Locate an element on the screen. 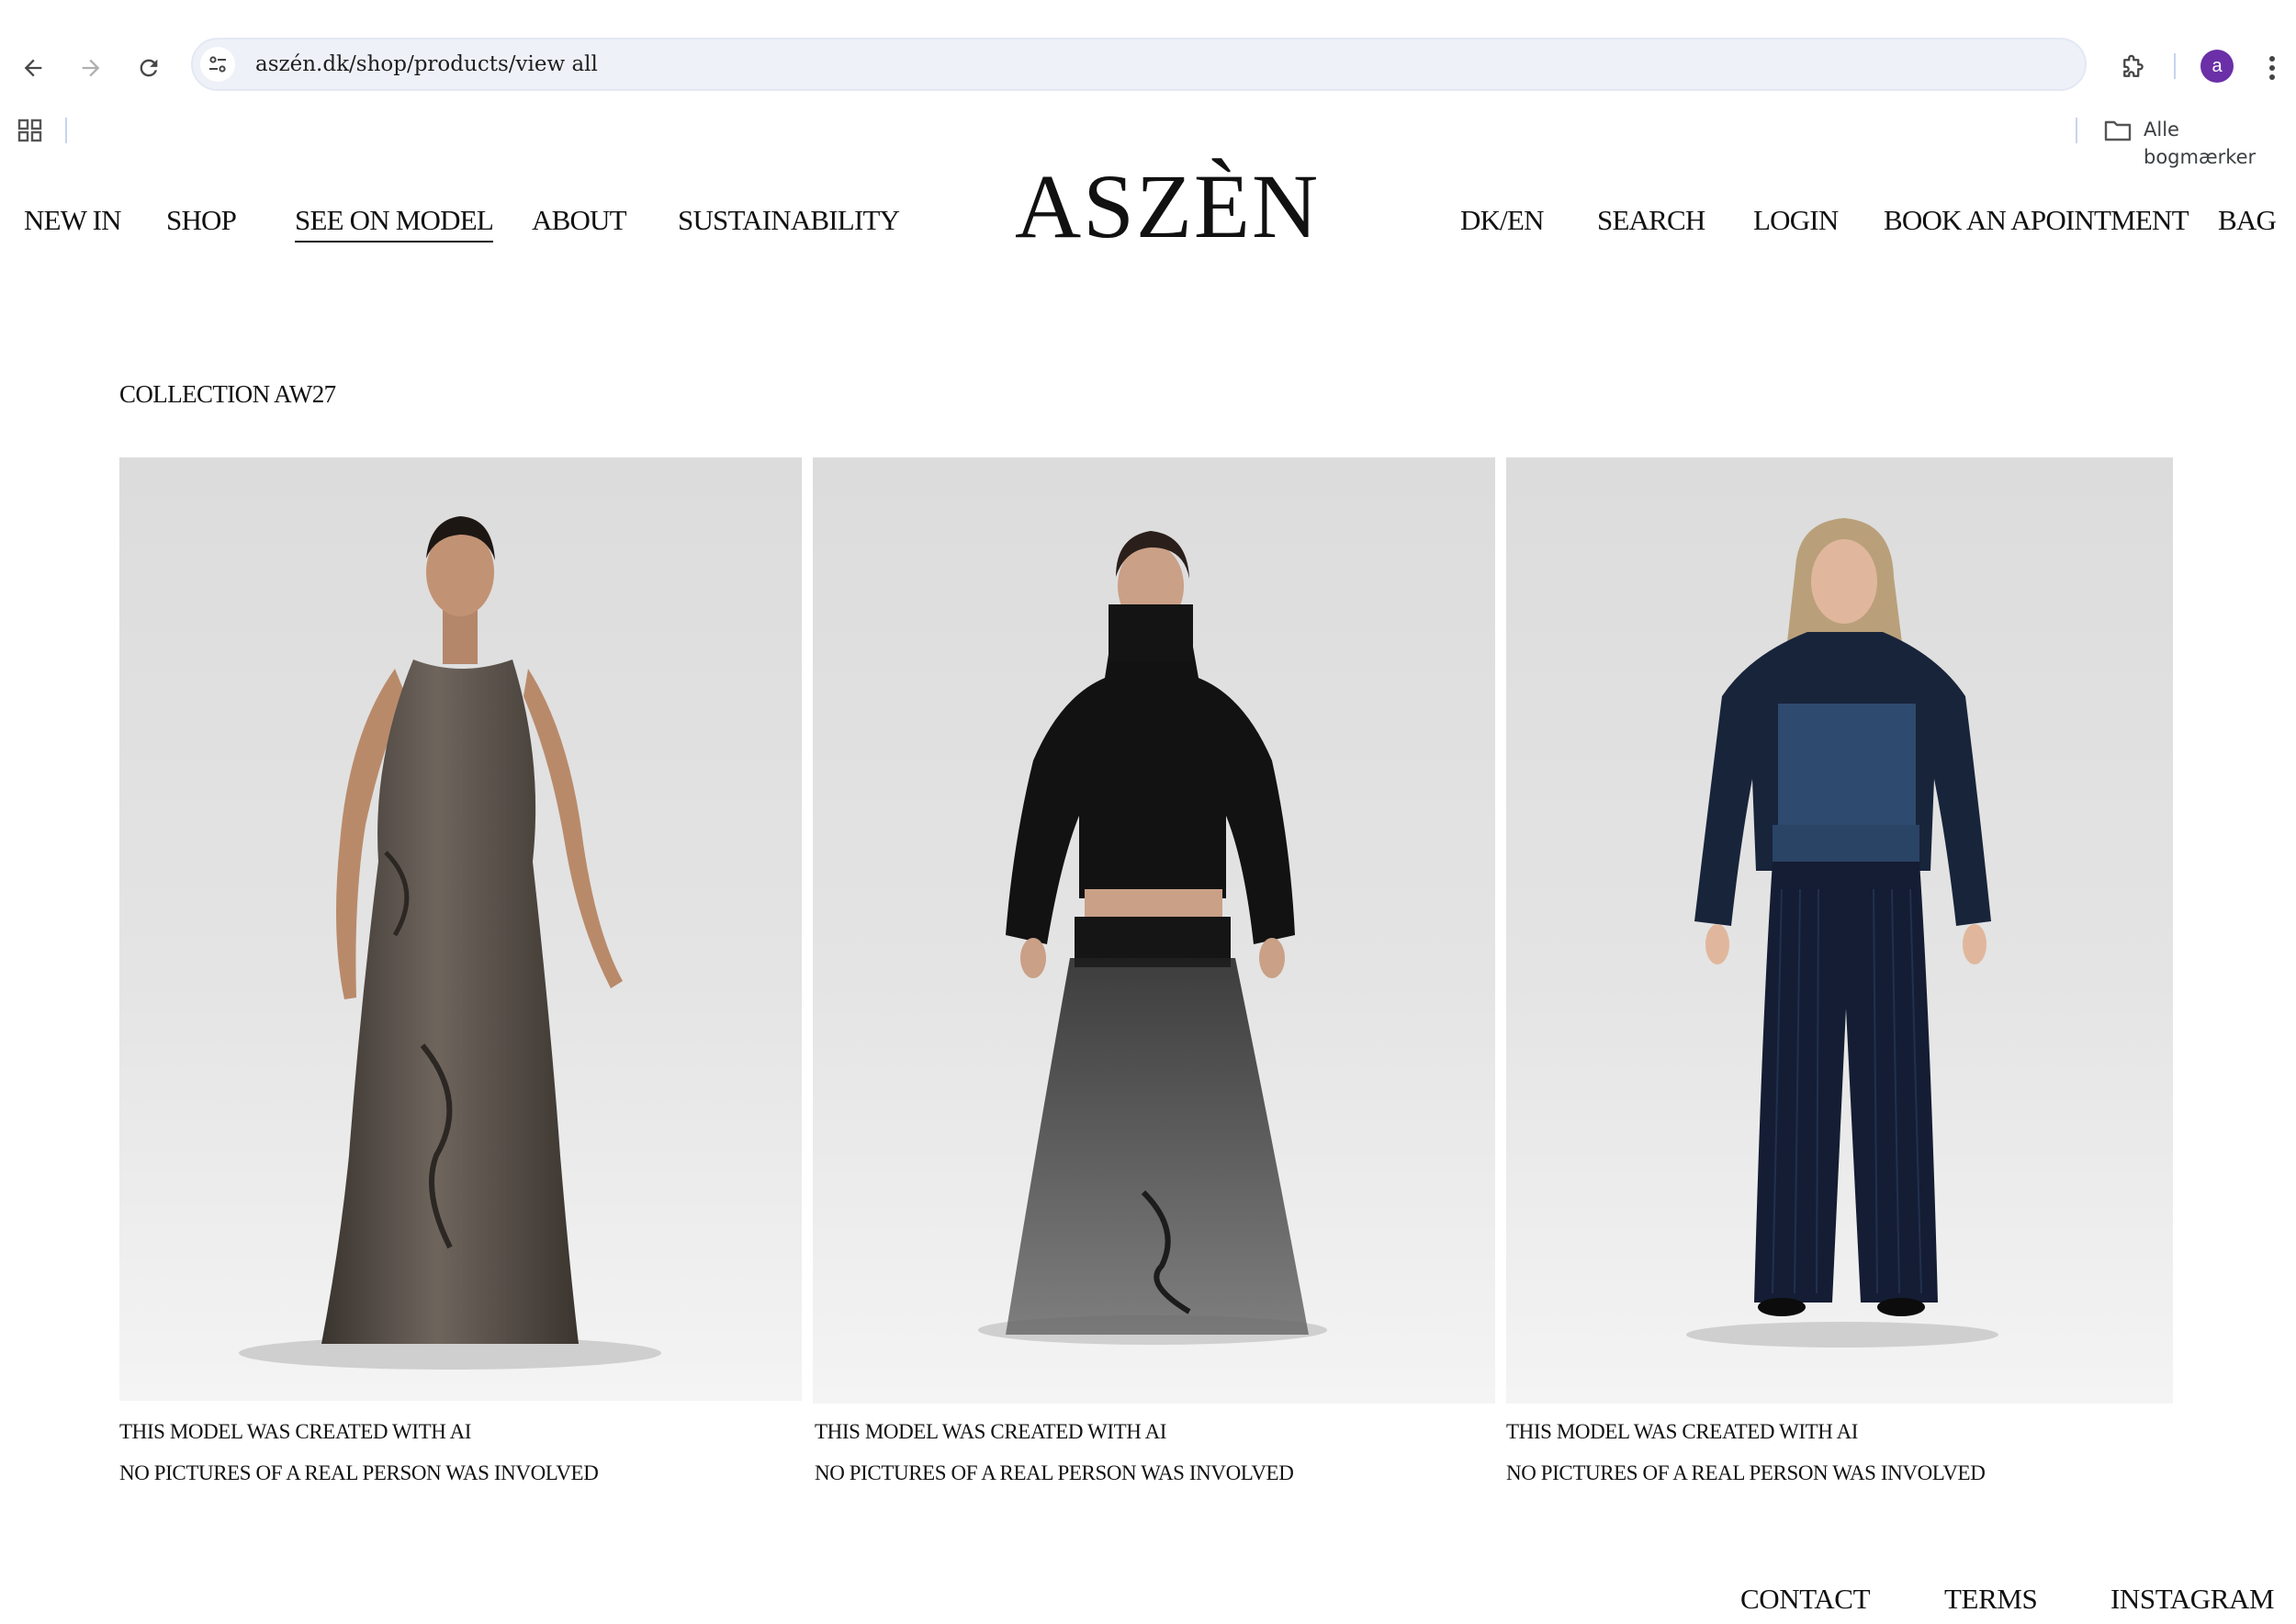  arrow-left-icon is located at coordinates (33, 68).